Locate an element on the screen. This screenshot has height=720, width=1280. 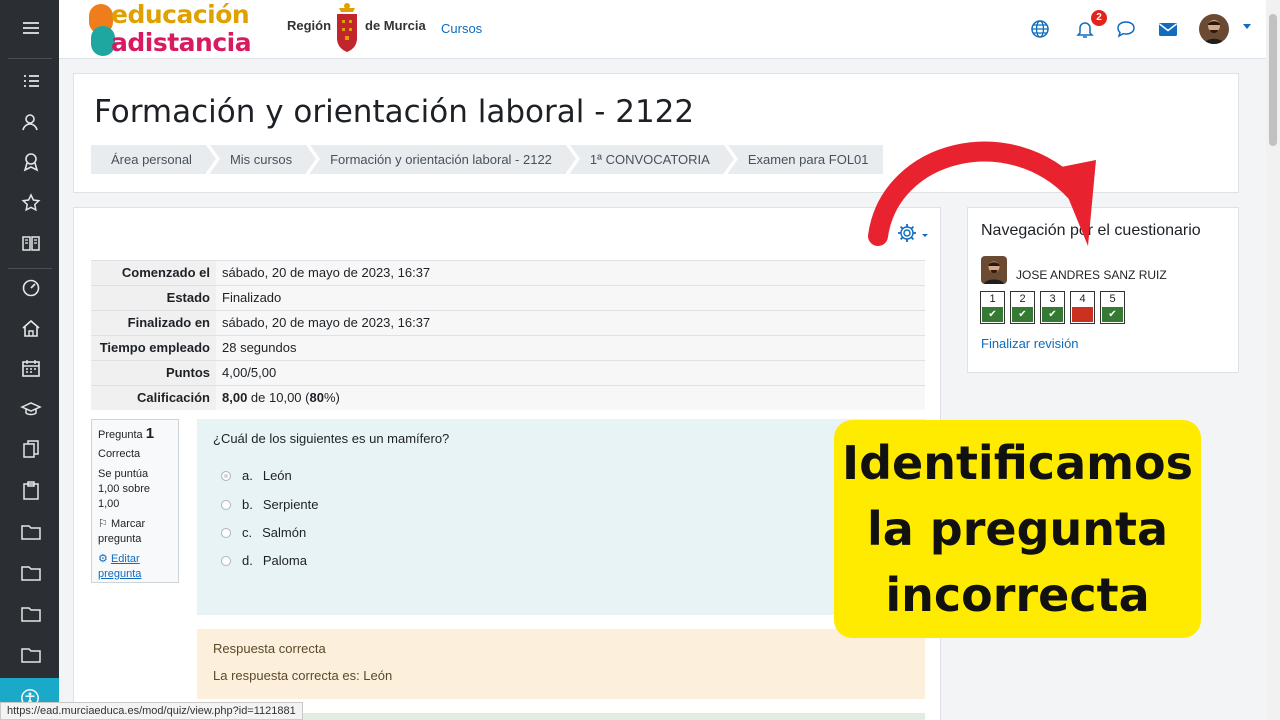
users-icon is located at coordinates (31, 122).